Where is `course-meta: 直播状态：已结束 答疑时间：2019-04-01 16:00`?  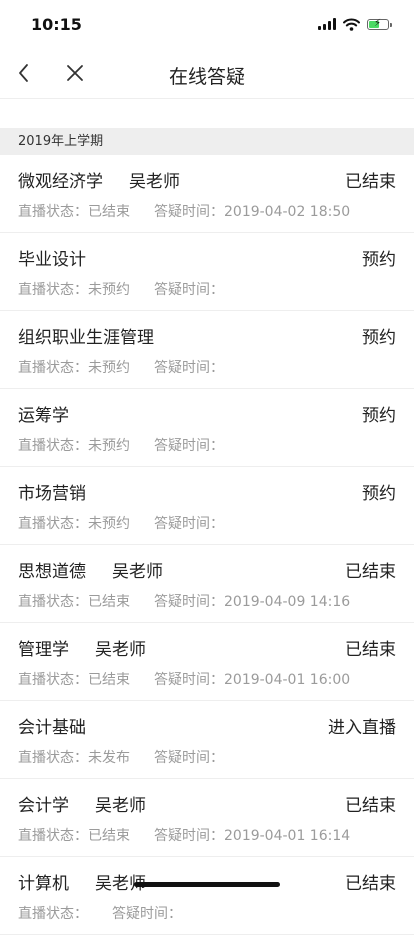
course-meta: 直播状态：已结束 答疑时间：2019-04-01 16:00 is located at coordinates (184, 679).